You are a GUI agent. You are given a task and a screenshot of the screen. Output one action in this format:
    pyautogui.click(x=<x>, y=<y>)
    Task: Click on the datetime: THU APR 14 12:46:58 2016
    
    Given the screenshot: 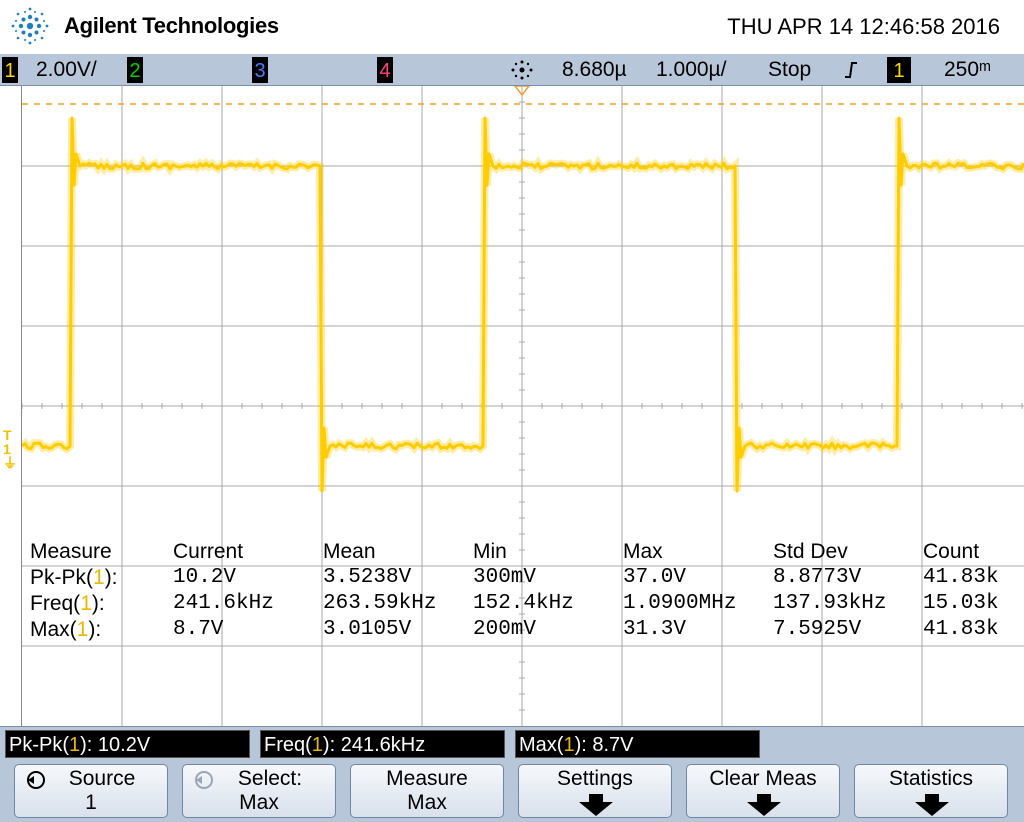 What is the action you would take?
    pyautogui.click(x=863, y=26)
    